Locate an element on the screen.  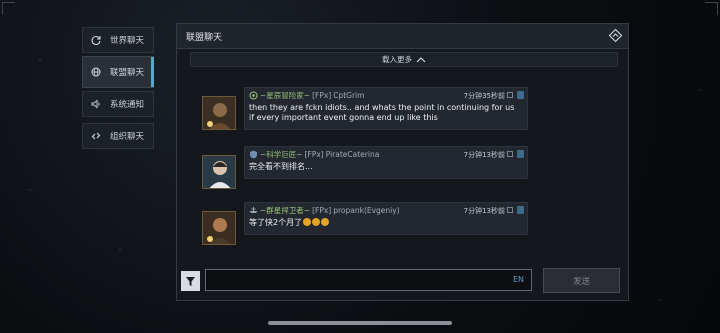
tab-label: 系统通知 is located at coordinates (127, 105).